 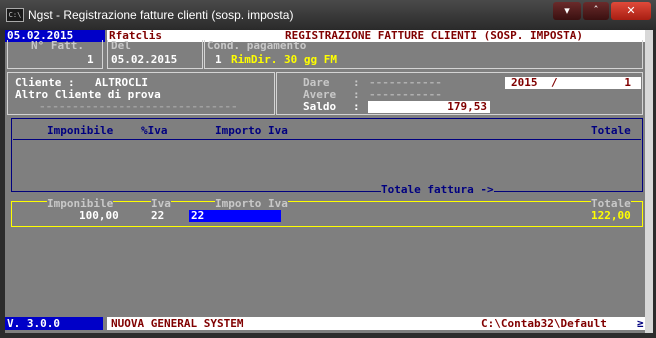 I want to click on payment-label: Cond. pagamento, so click(x=257, y=45).